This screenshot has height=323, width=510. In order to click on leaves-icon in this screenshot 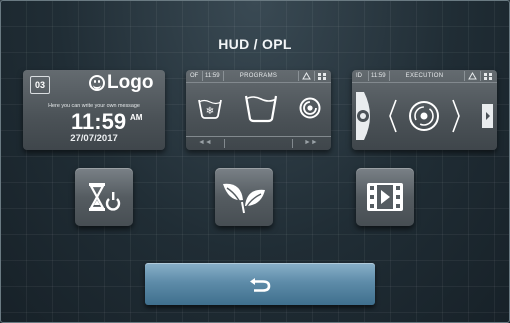, I will do `click(244, 198)`.